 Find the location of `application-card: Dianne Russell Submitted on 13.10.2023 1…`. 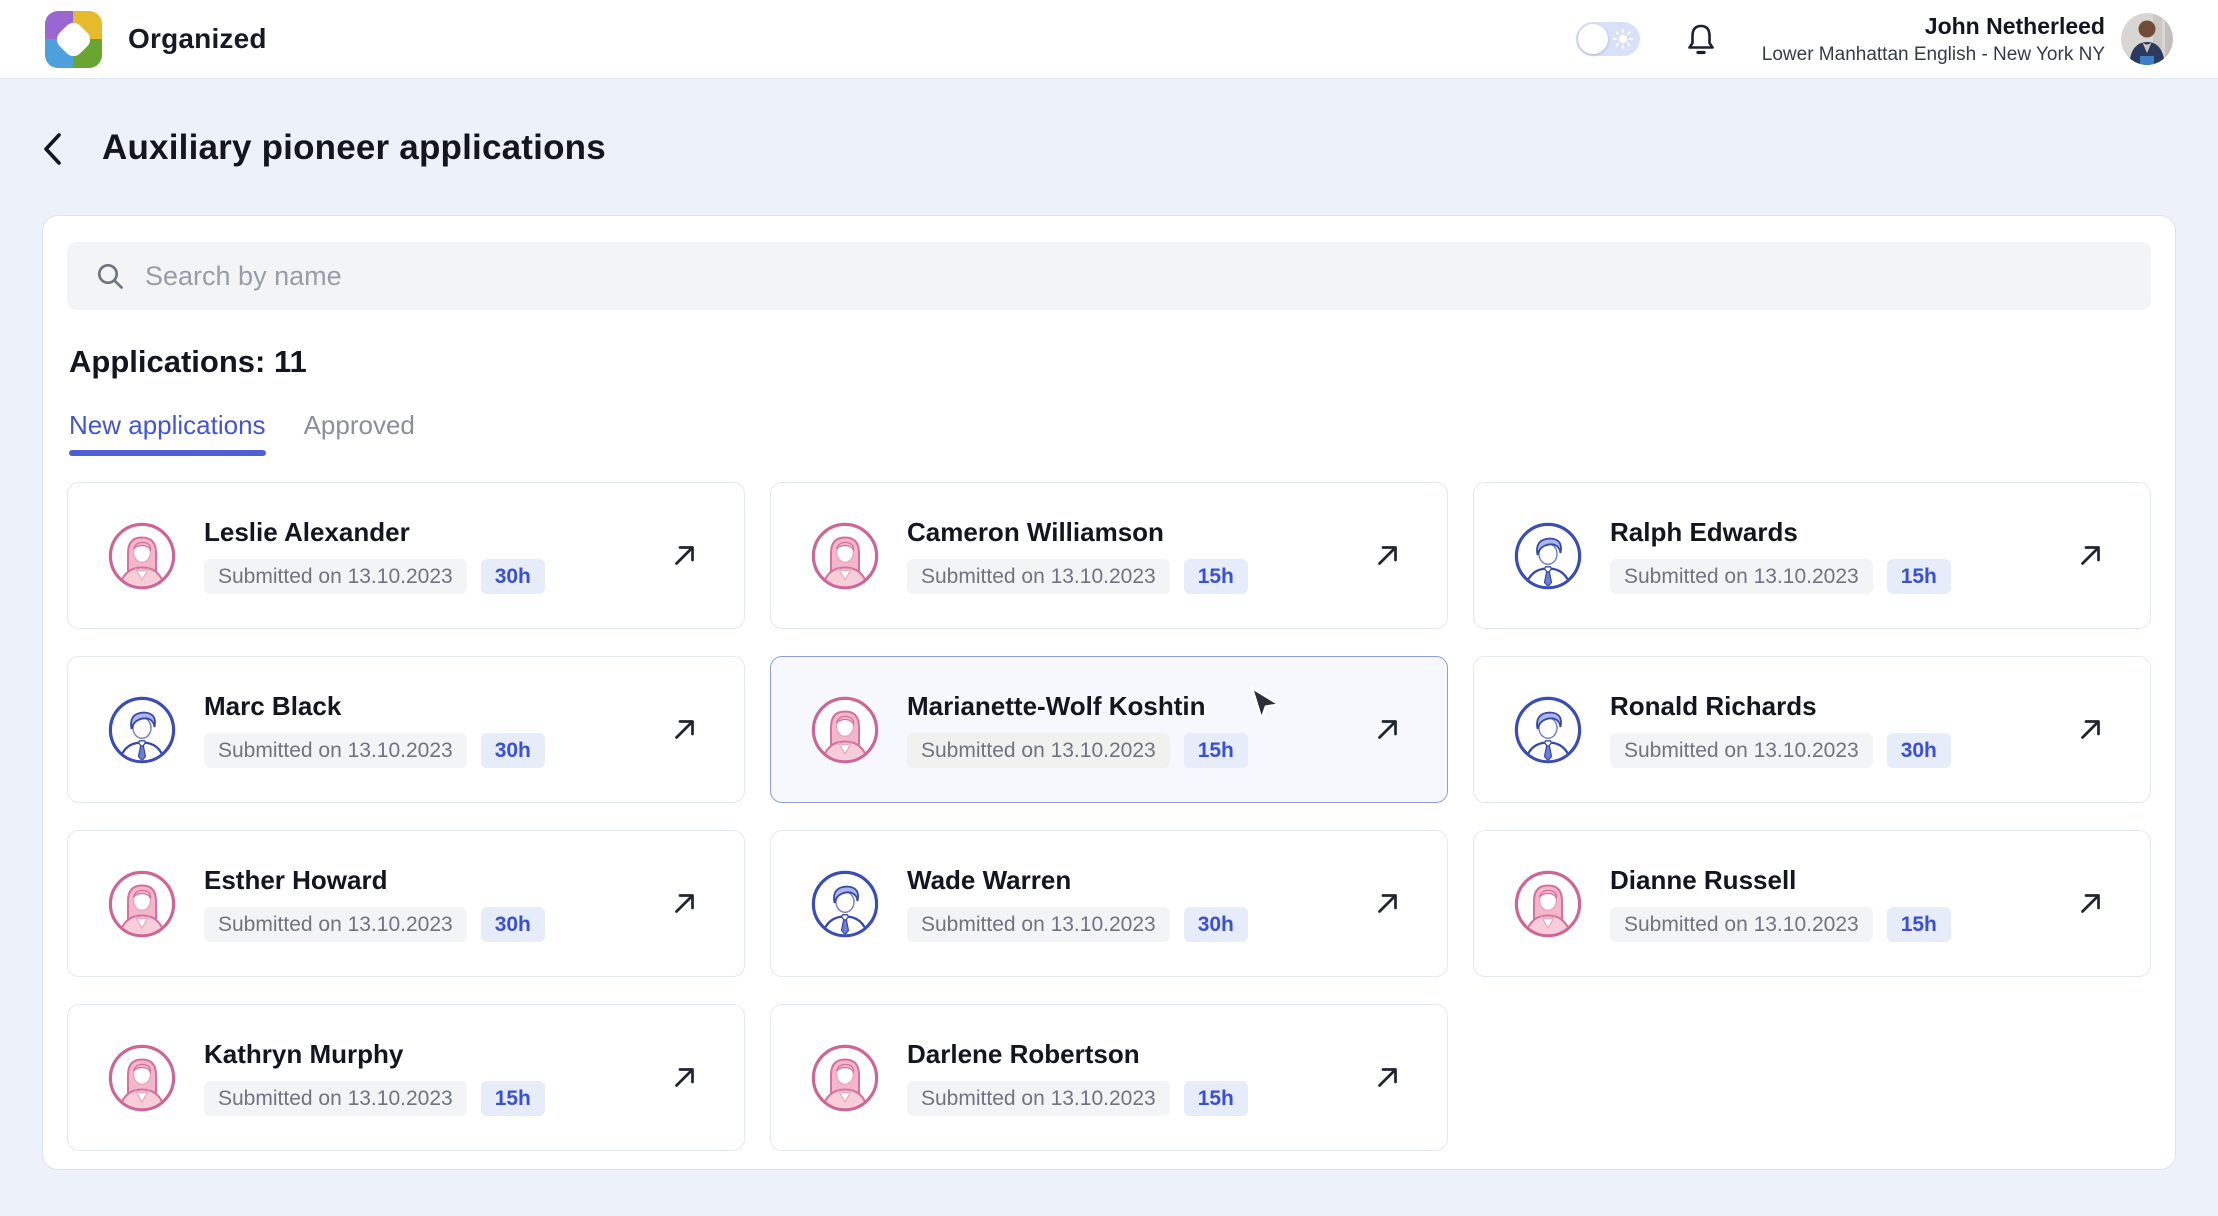

application-card: Dianne Russell Submitted on 13.10.2023 1… is located at coordinates (1812, 903).